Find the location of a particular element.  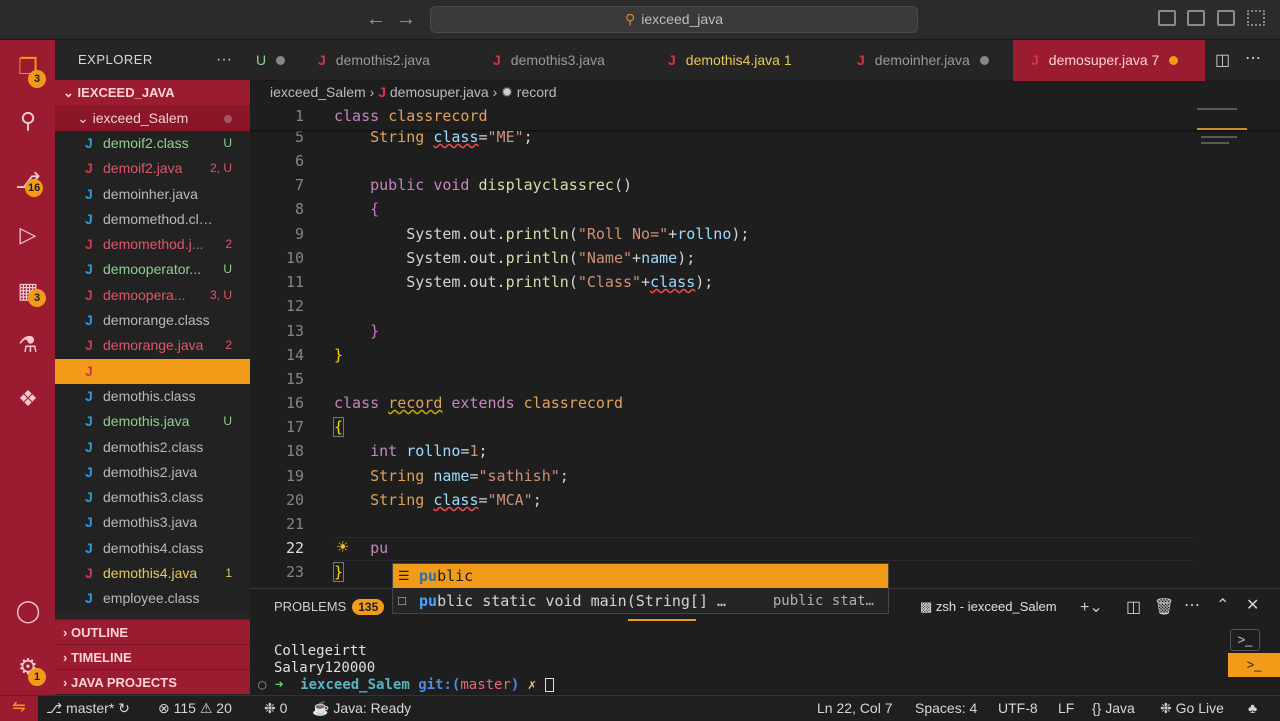

cursor-position: Ln 22, Col 7 is located at coordinates (855, 708).